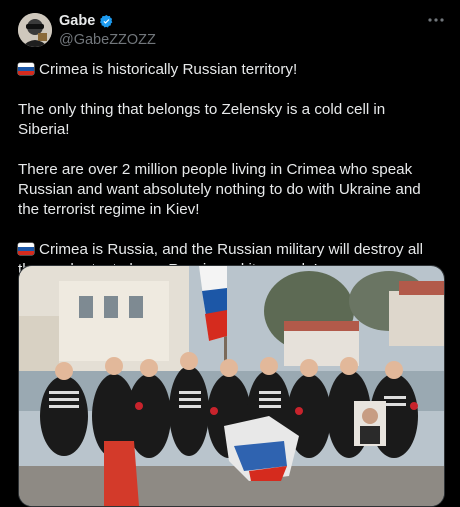  Describe the element at coordinates (436, 20) in the screenshot. I see `more-icon` at that location.